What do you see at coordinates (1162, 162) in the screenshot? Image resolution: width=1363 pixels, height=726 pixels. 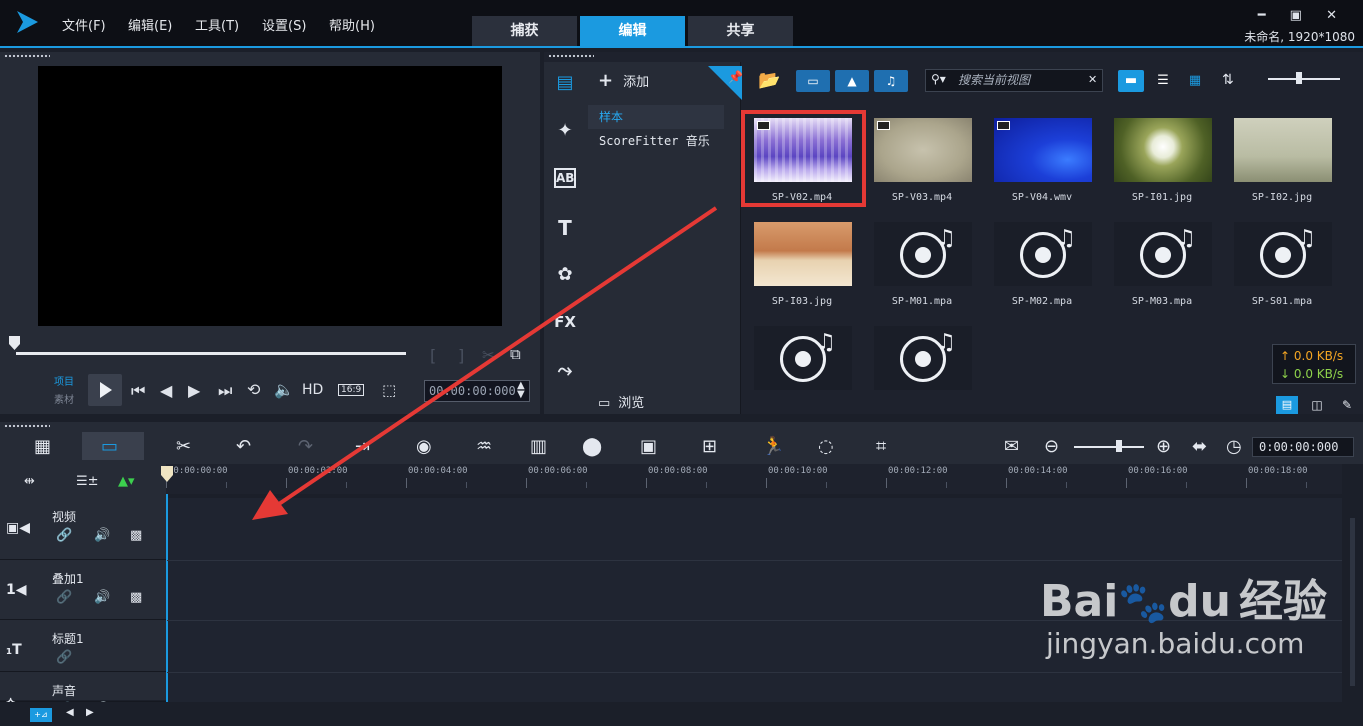 I see `media-item: SP-I01.jpg` at bounding box center [1162, 162].